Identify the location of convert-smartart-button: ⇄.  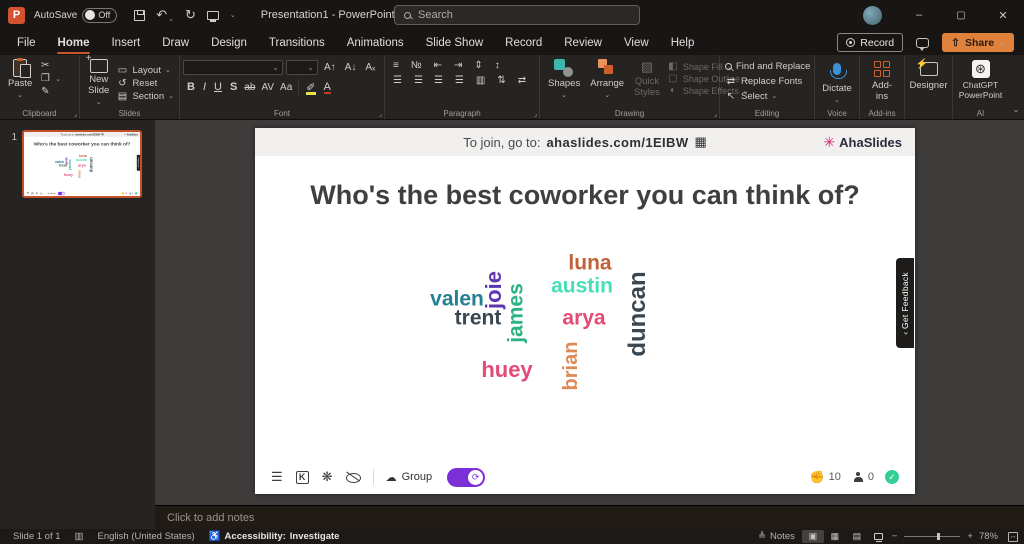
(522, 80).